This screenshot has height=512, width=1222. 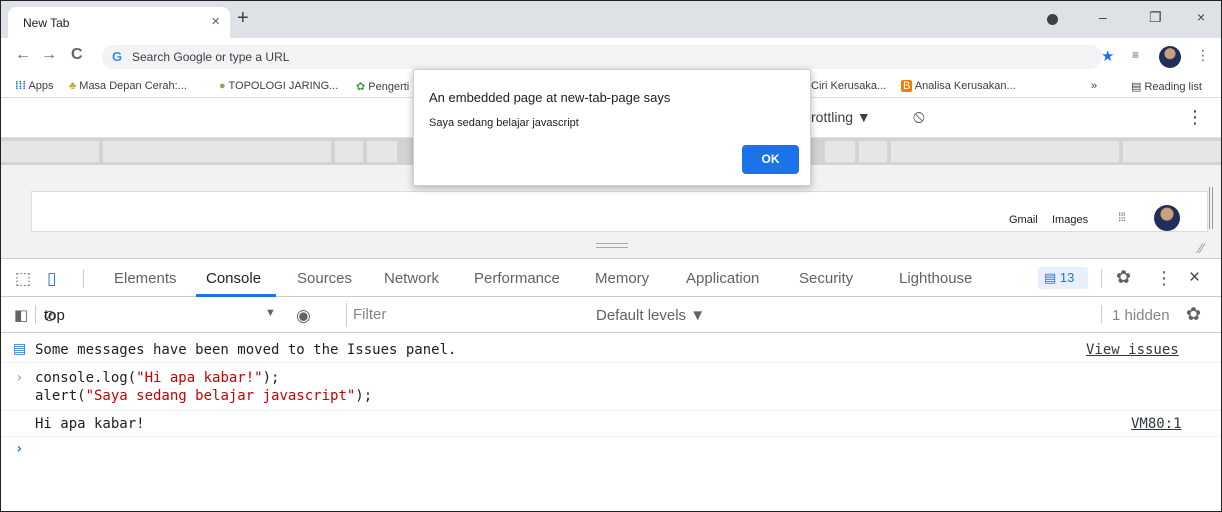 What do you see at coordinates (841, 117) in the screenshot?
I see `throttling-dropdown: rottling ▼` at bounding box center [841, 117].